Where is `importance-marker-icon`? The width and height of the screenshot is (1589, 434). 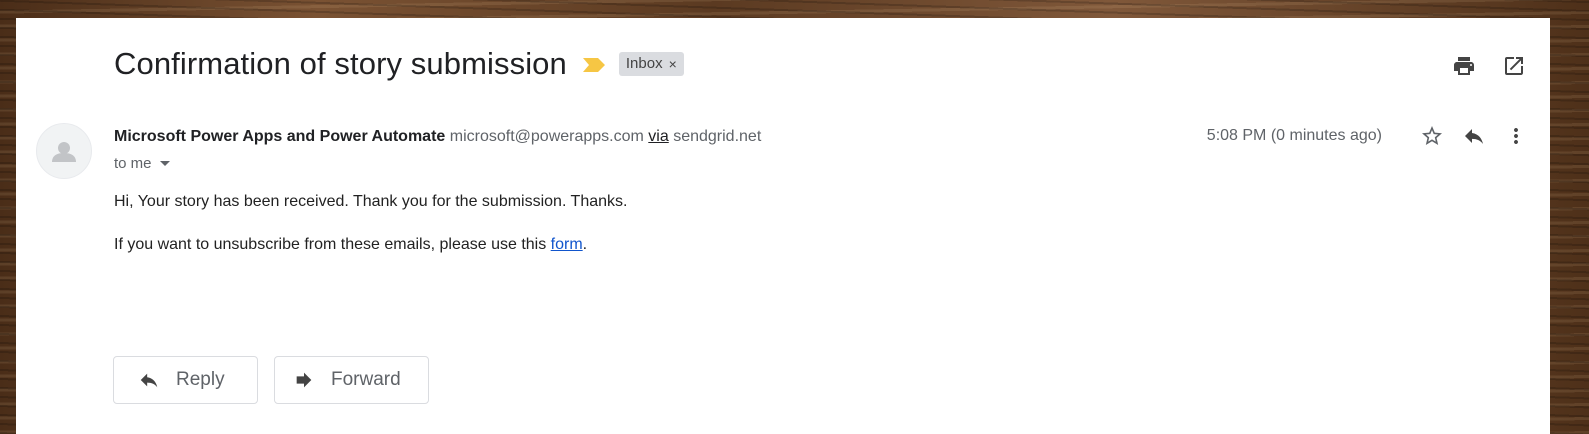 importance-marker-icon is located at coordinates (593, 65).